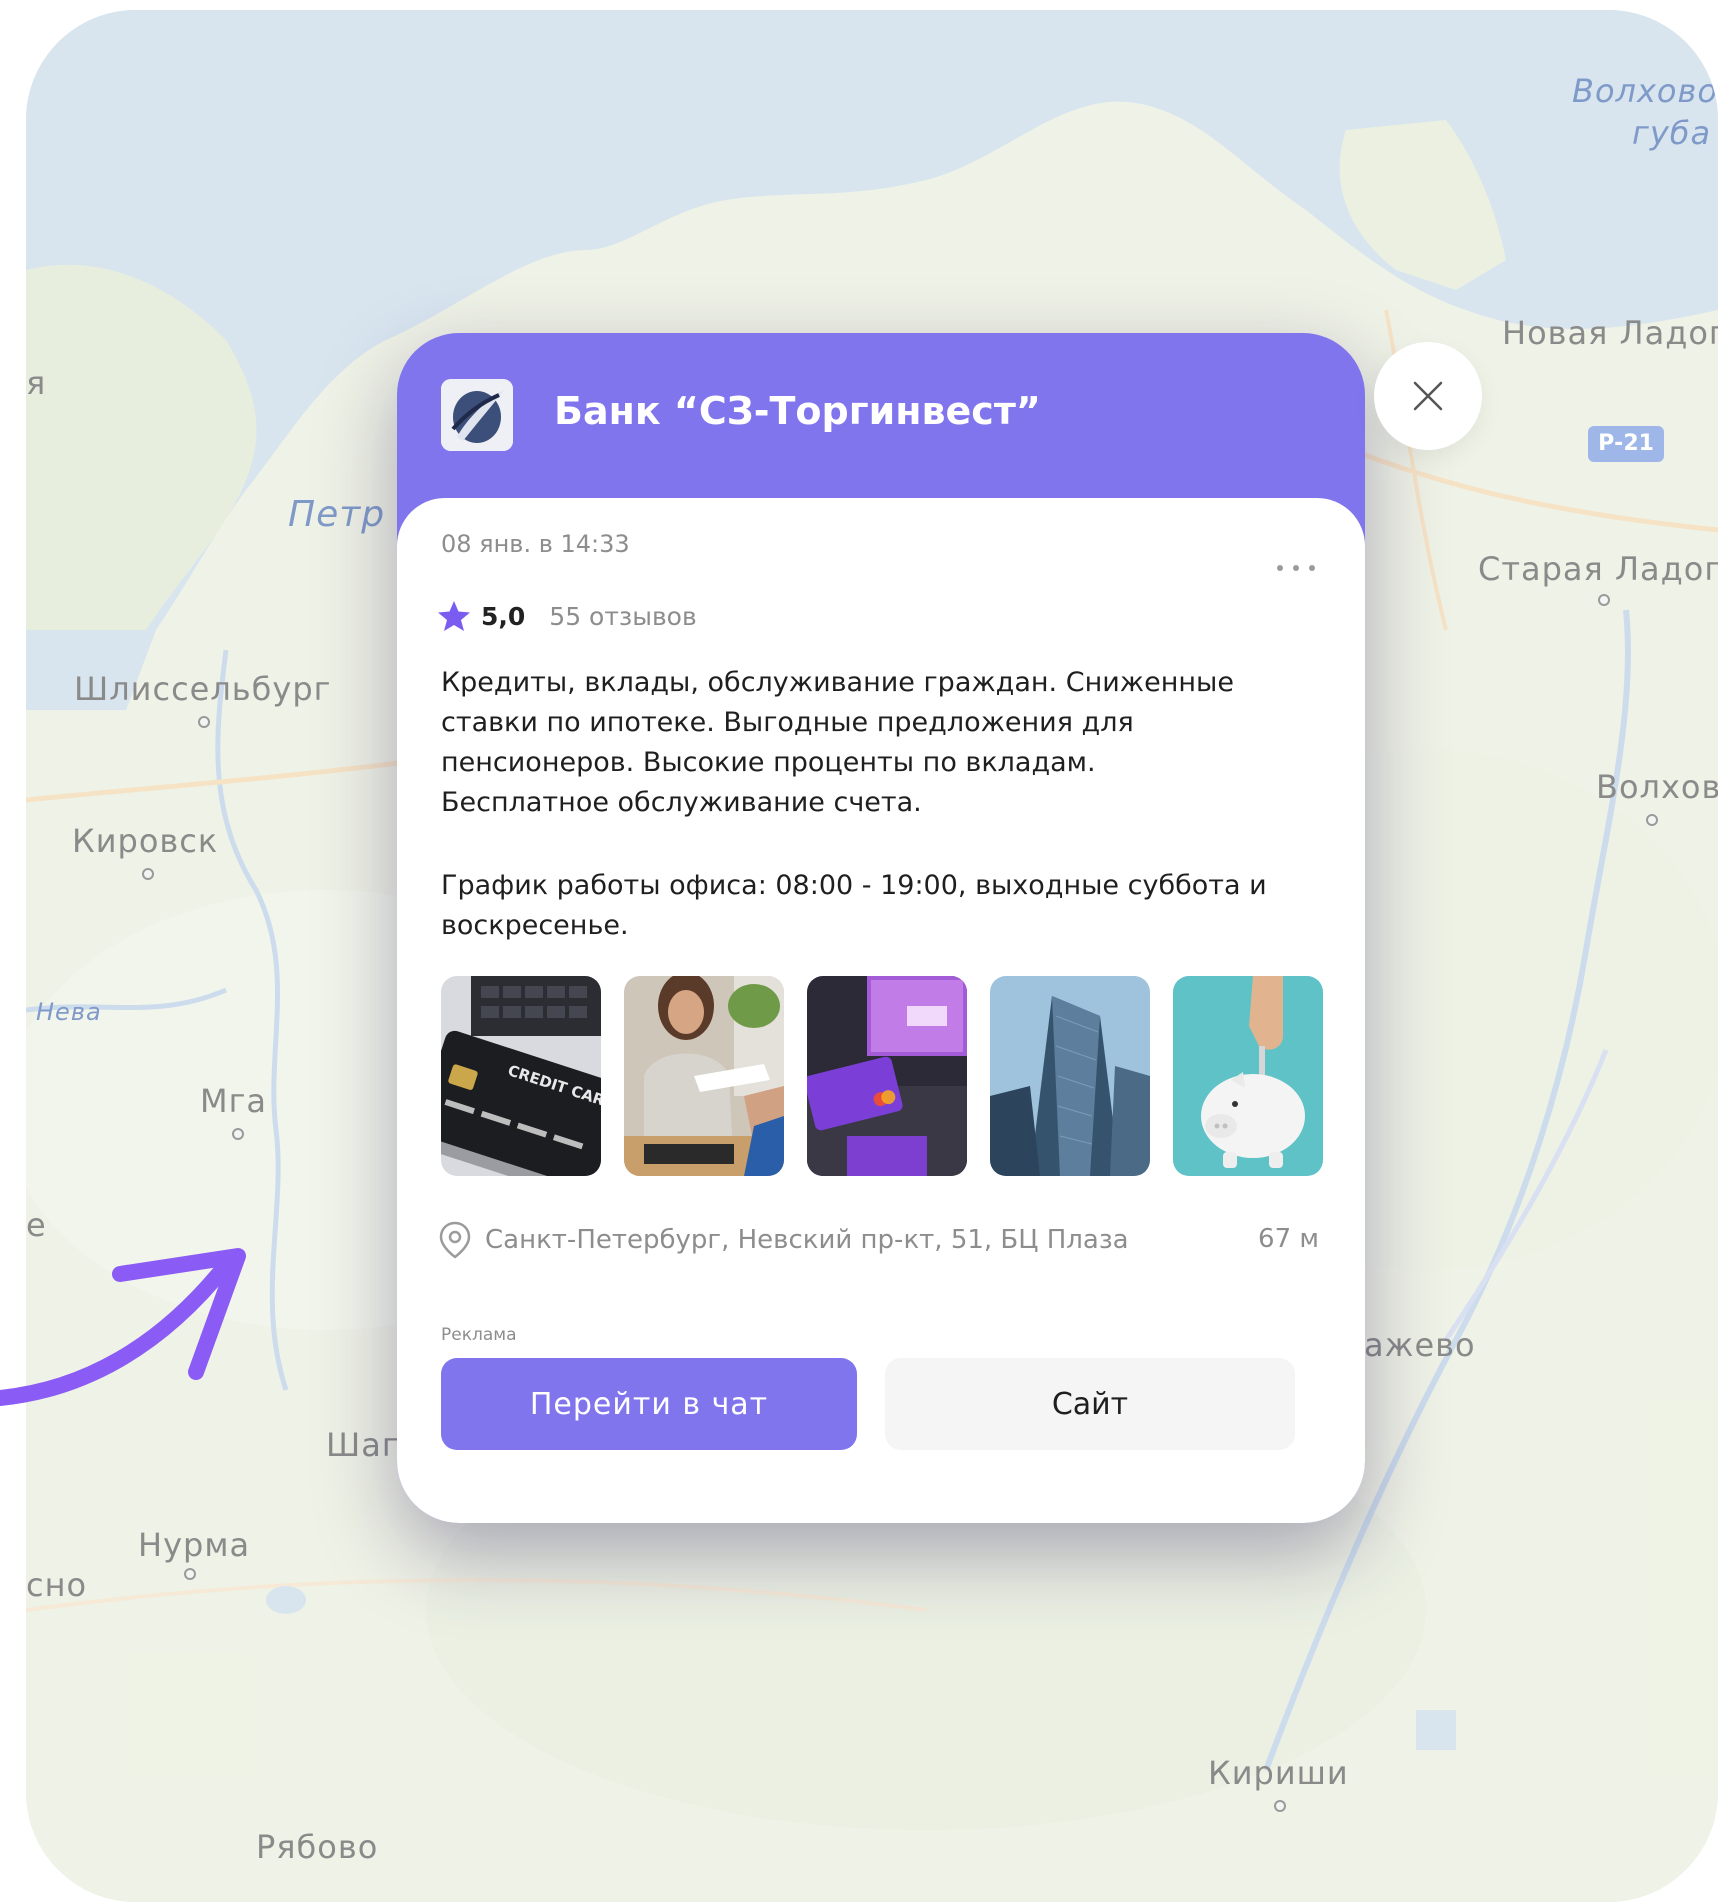  What do you see at coordinates (1610, 333) in the screenshot?
I see `map-label-novaya-ladoga: Новая Ладог` at bounding box center [1610, 333].